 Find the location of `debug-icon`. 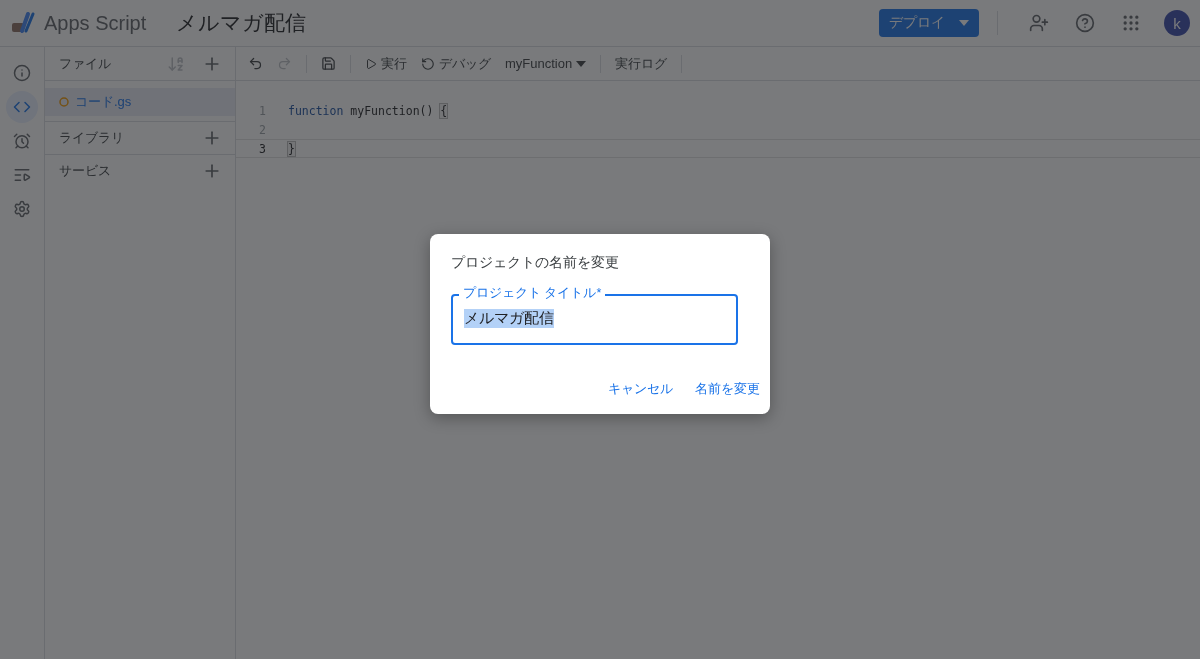

debug-icon is located at coordinates (428, 63).